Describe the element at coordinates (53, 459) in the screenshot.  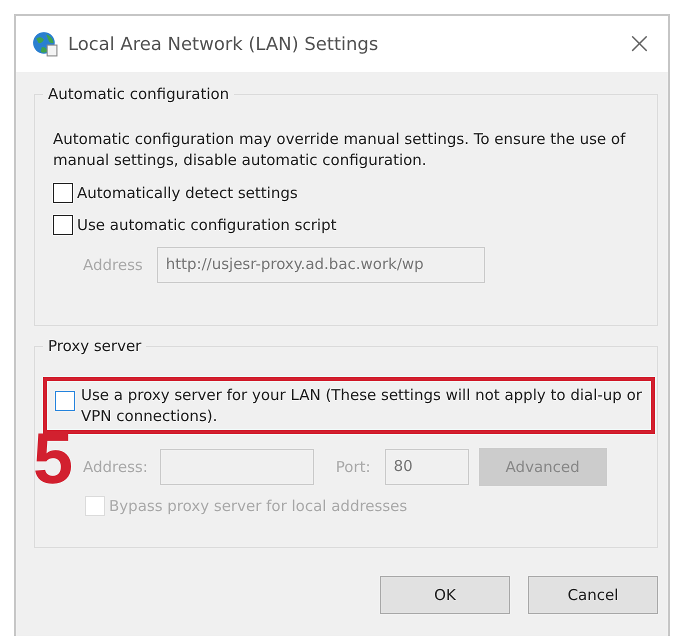
I see `step-number: 5` at that location.